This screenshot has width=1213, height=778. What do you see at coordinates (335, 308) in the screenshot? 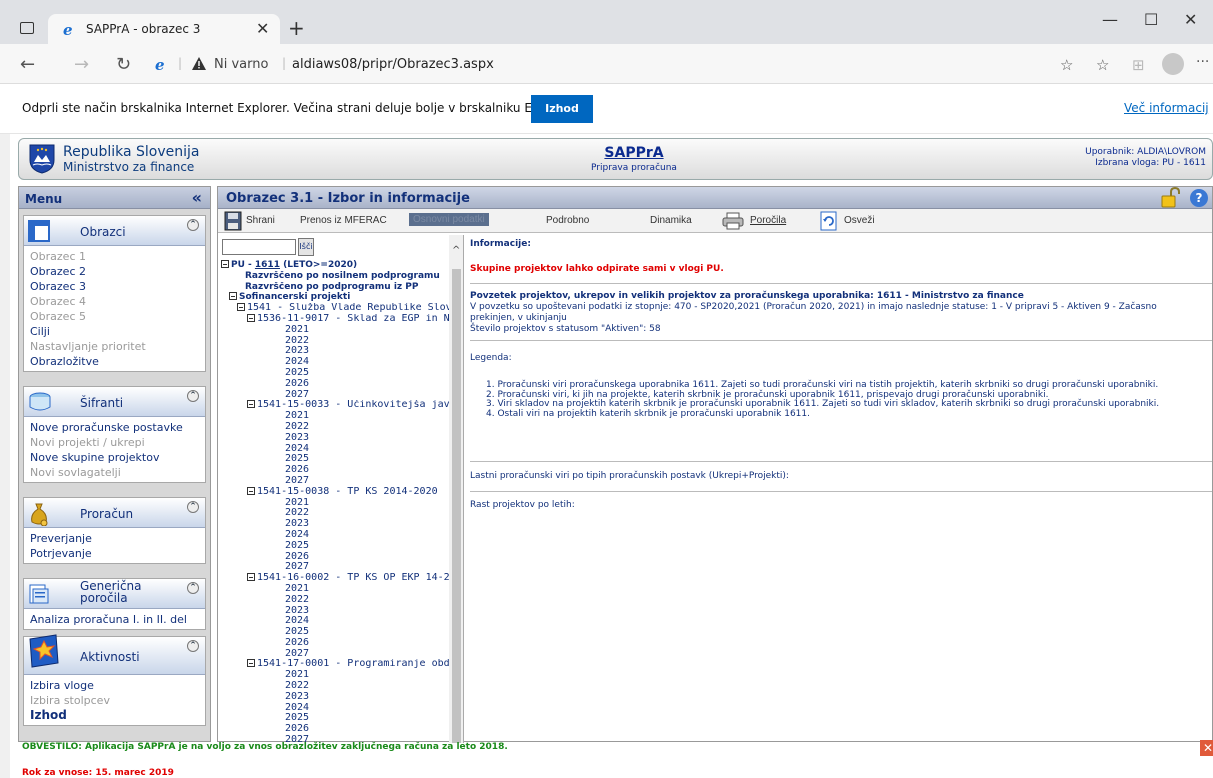
I see `tree-org: 1541 - Služba Vlade Republike Slovenije` at bounding box center [335, 308].